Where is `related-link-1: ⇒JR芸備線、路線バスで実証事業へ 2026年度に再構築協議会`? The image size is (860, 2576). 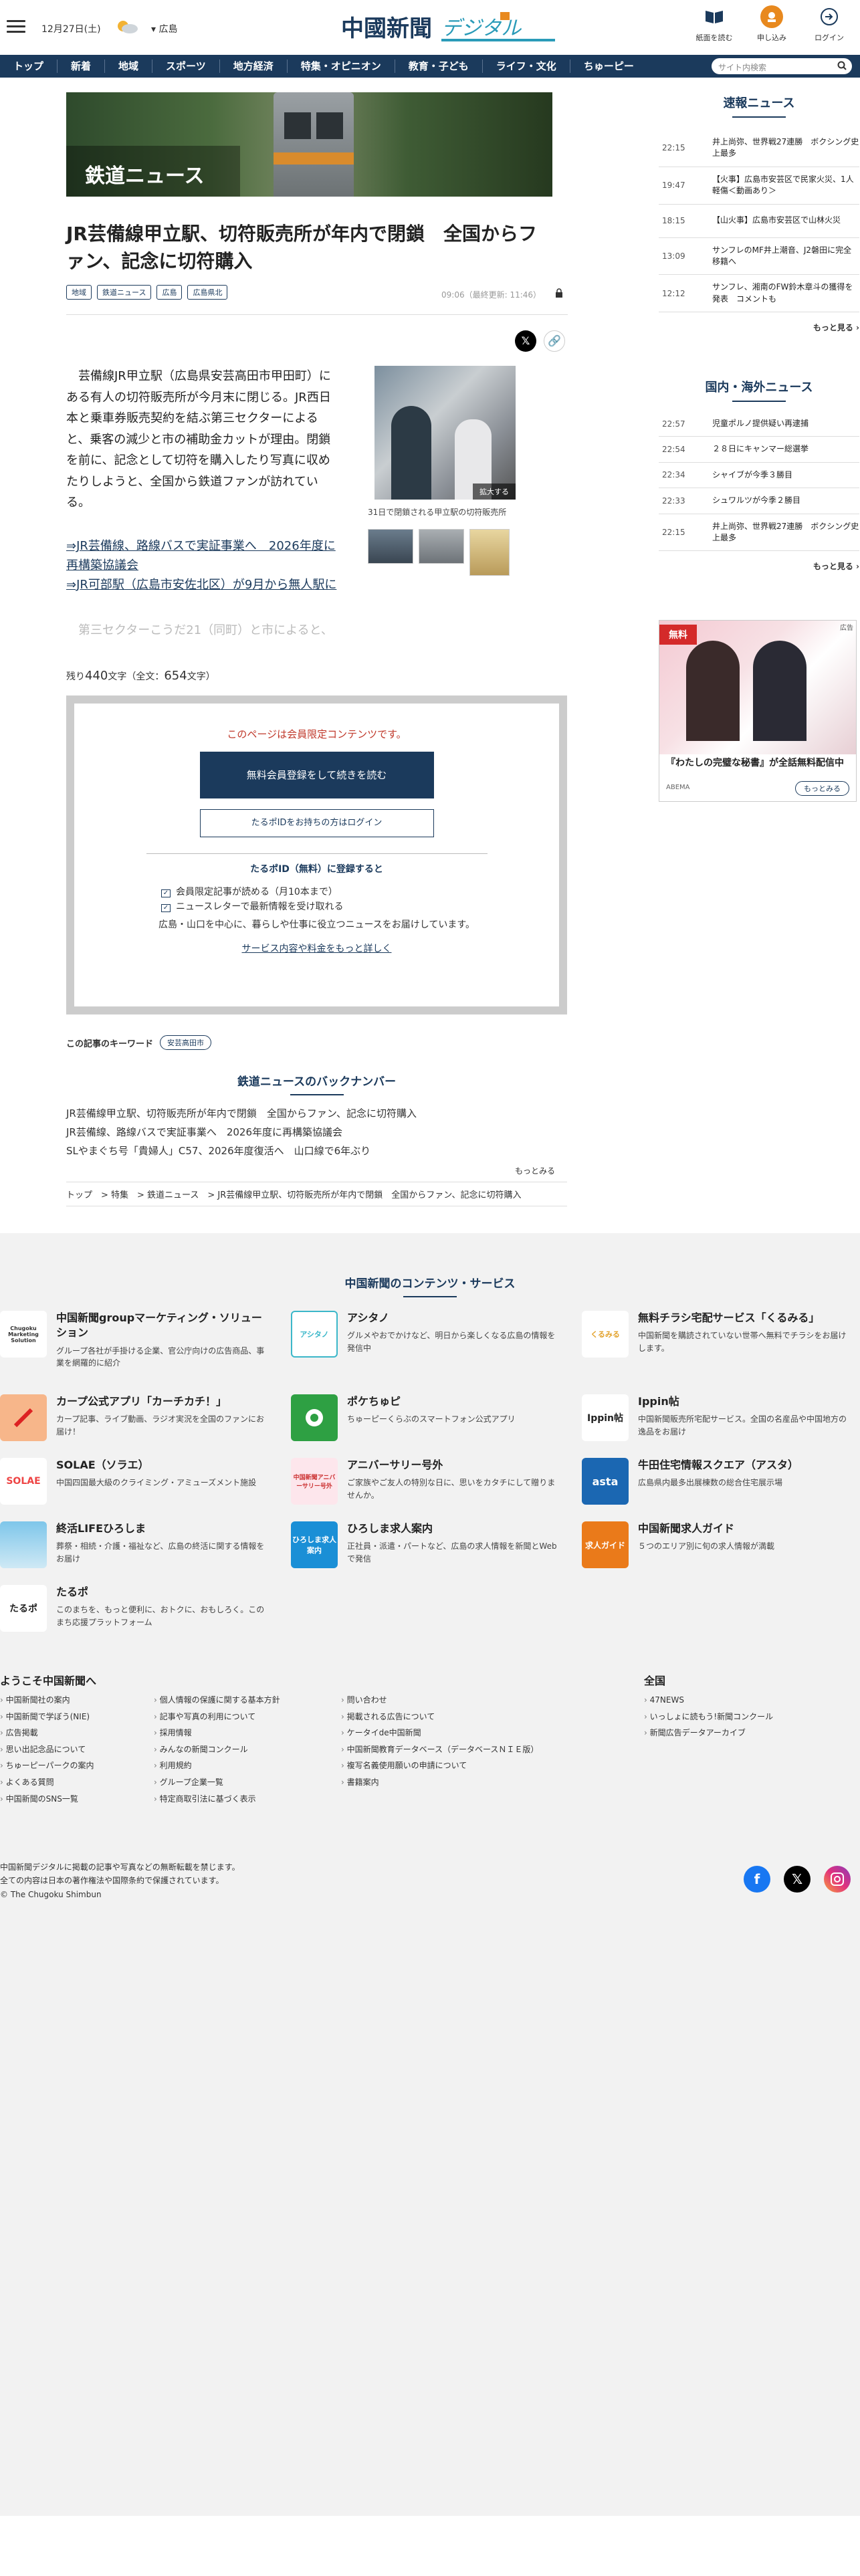 related-link-1: ⇒JR芸備線、路線バスで実証事業へ 2026年度に再構築協議会 is located at coordinates (206, 556).